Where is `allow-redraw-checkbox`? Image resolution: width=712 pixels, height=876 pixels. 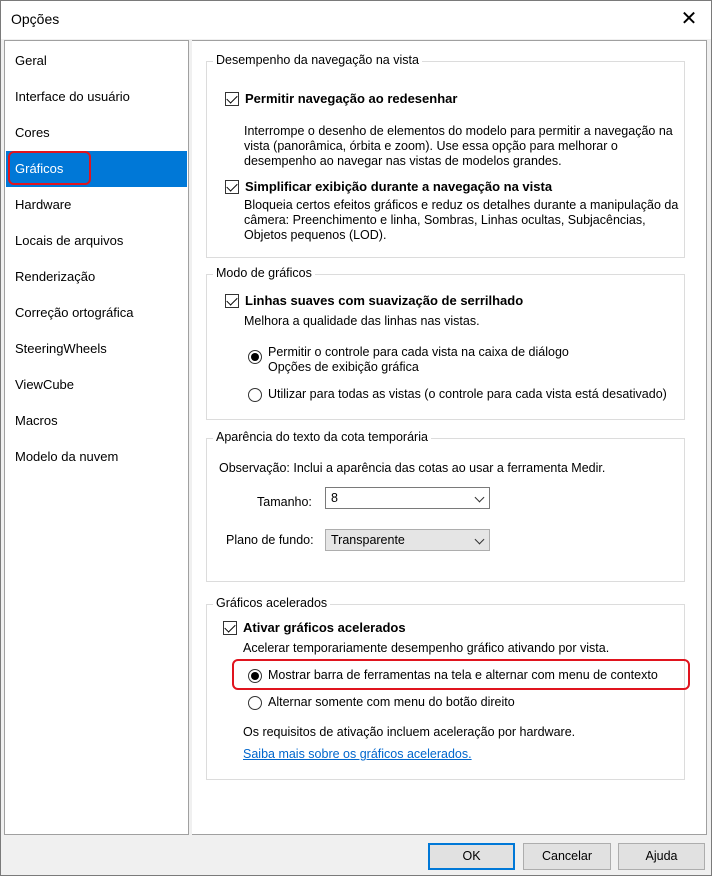 allow-redraw-checkbox is located at coordinates (232, 99).